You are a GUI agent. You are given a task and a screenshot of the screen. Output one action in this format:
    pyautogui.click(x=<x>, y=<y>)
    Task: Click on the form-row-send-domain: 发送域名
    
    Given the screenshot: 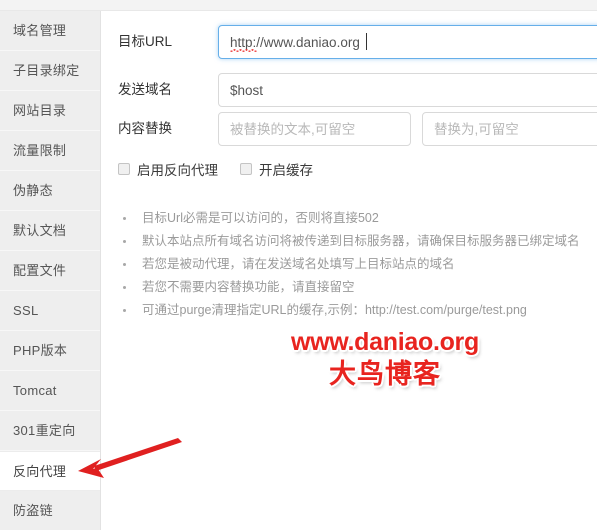 What is the action you would take?
    pyautogui.click(x=349, y=90)
    